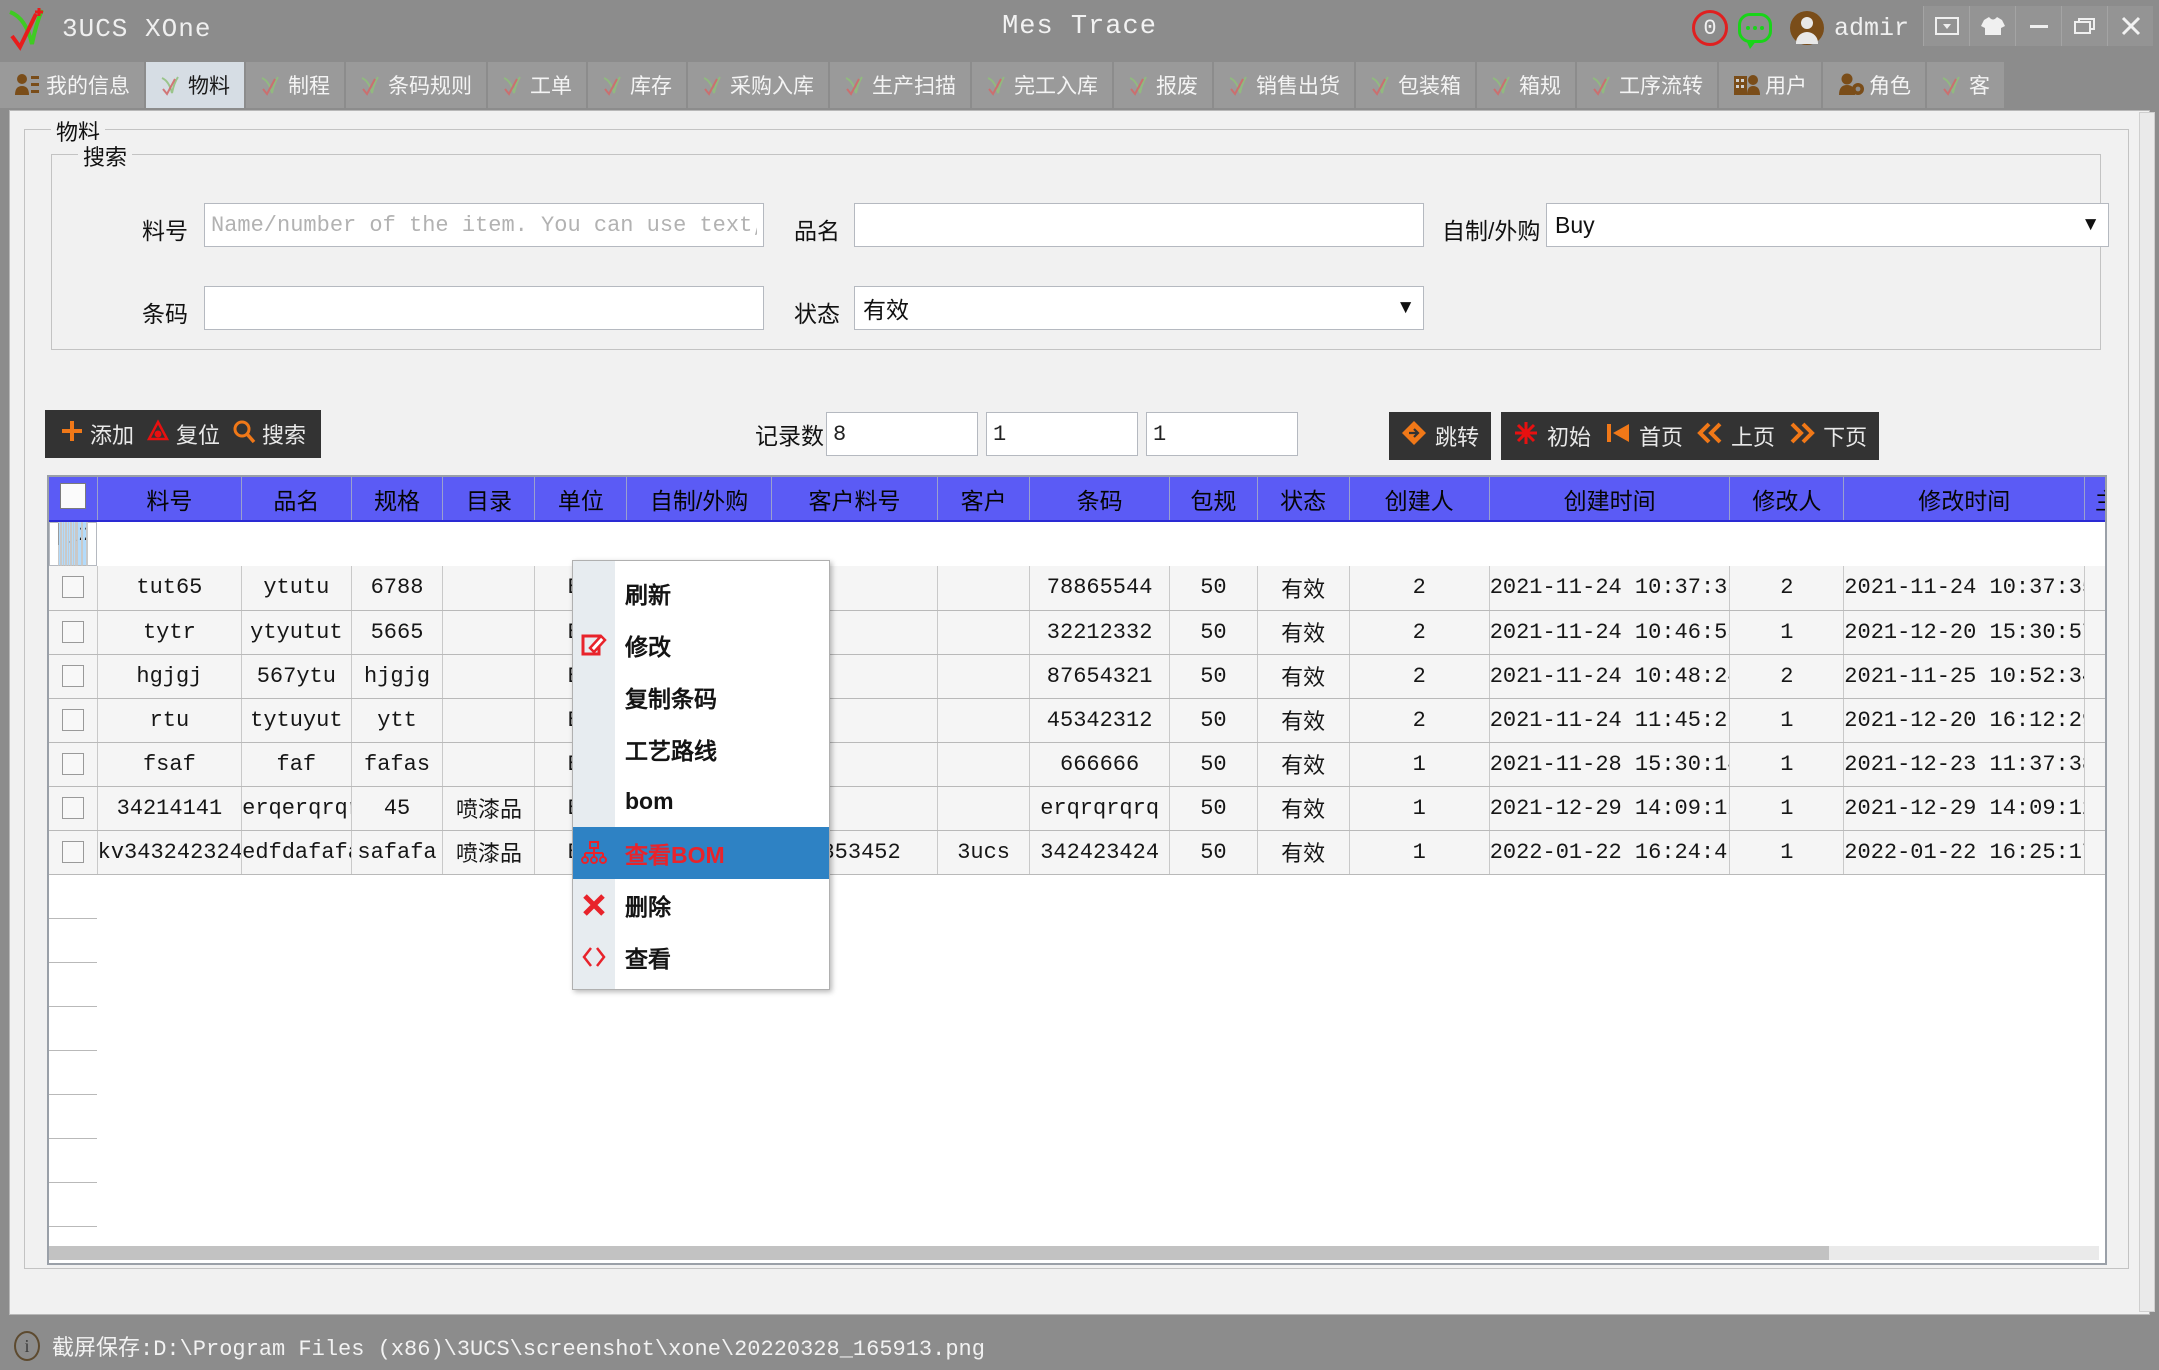  I want to click on add-button: 添加, so click(97, 434).